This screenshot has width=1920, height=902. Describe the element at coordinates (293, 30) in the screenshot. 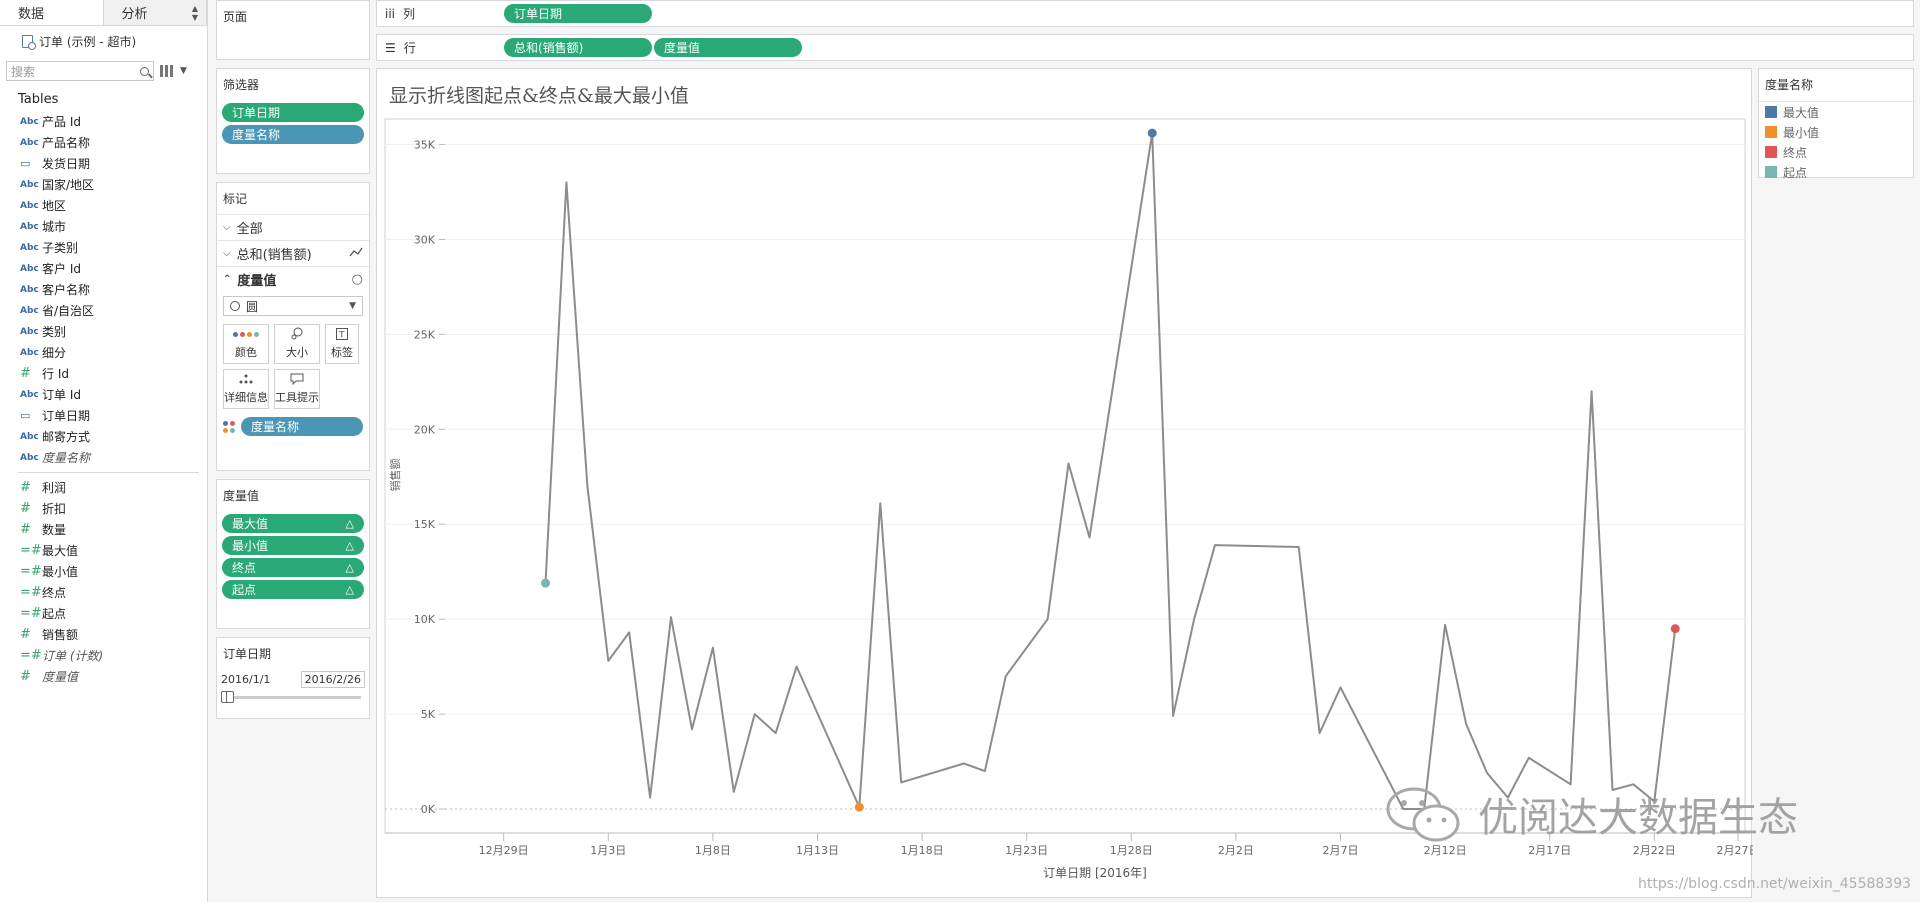

I see `pages-card: 页面` at that location.